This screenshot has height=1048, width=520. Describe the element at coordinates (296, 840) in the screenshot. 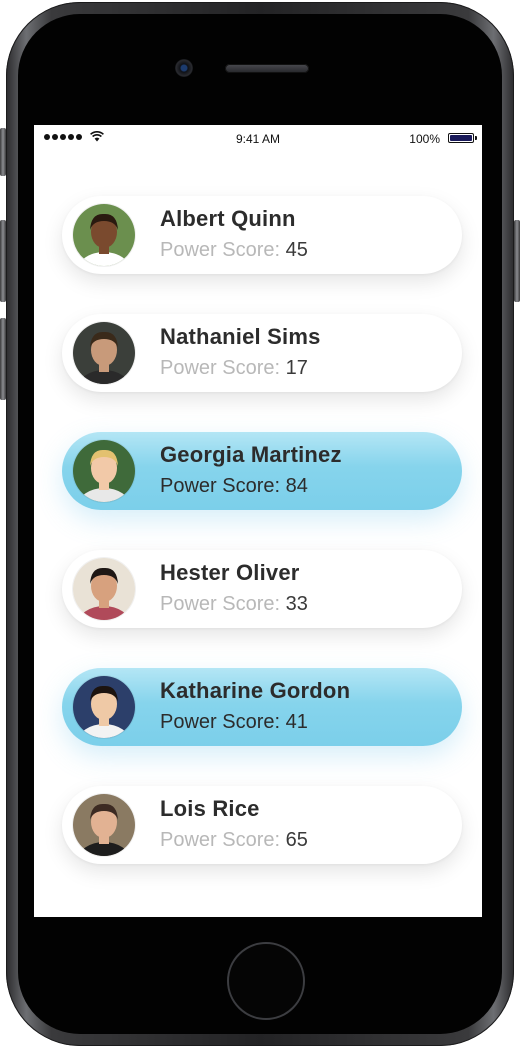

I see `power-score-value: 65` at that location.